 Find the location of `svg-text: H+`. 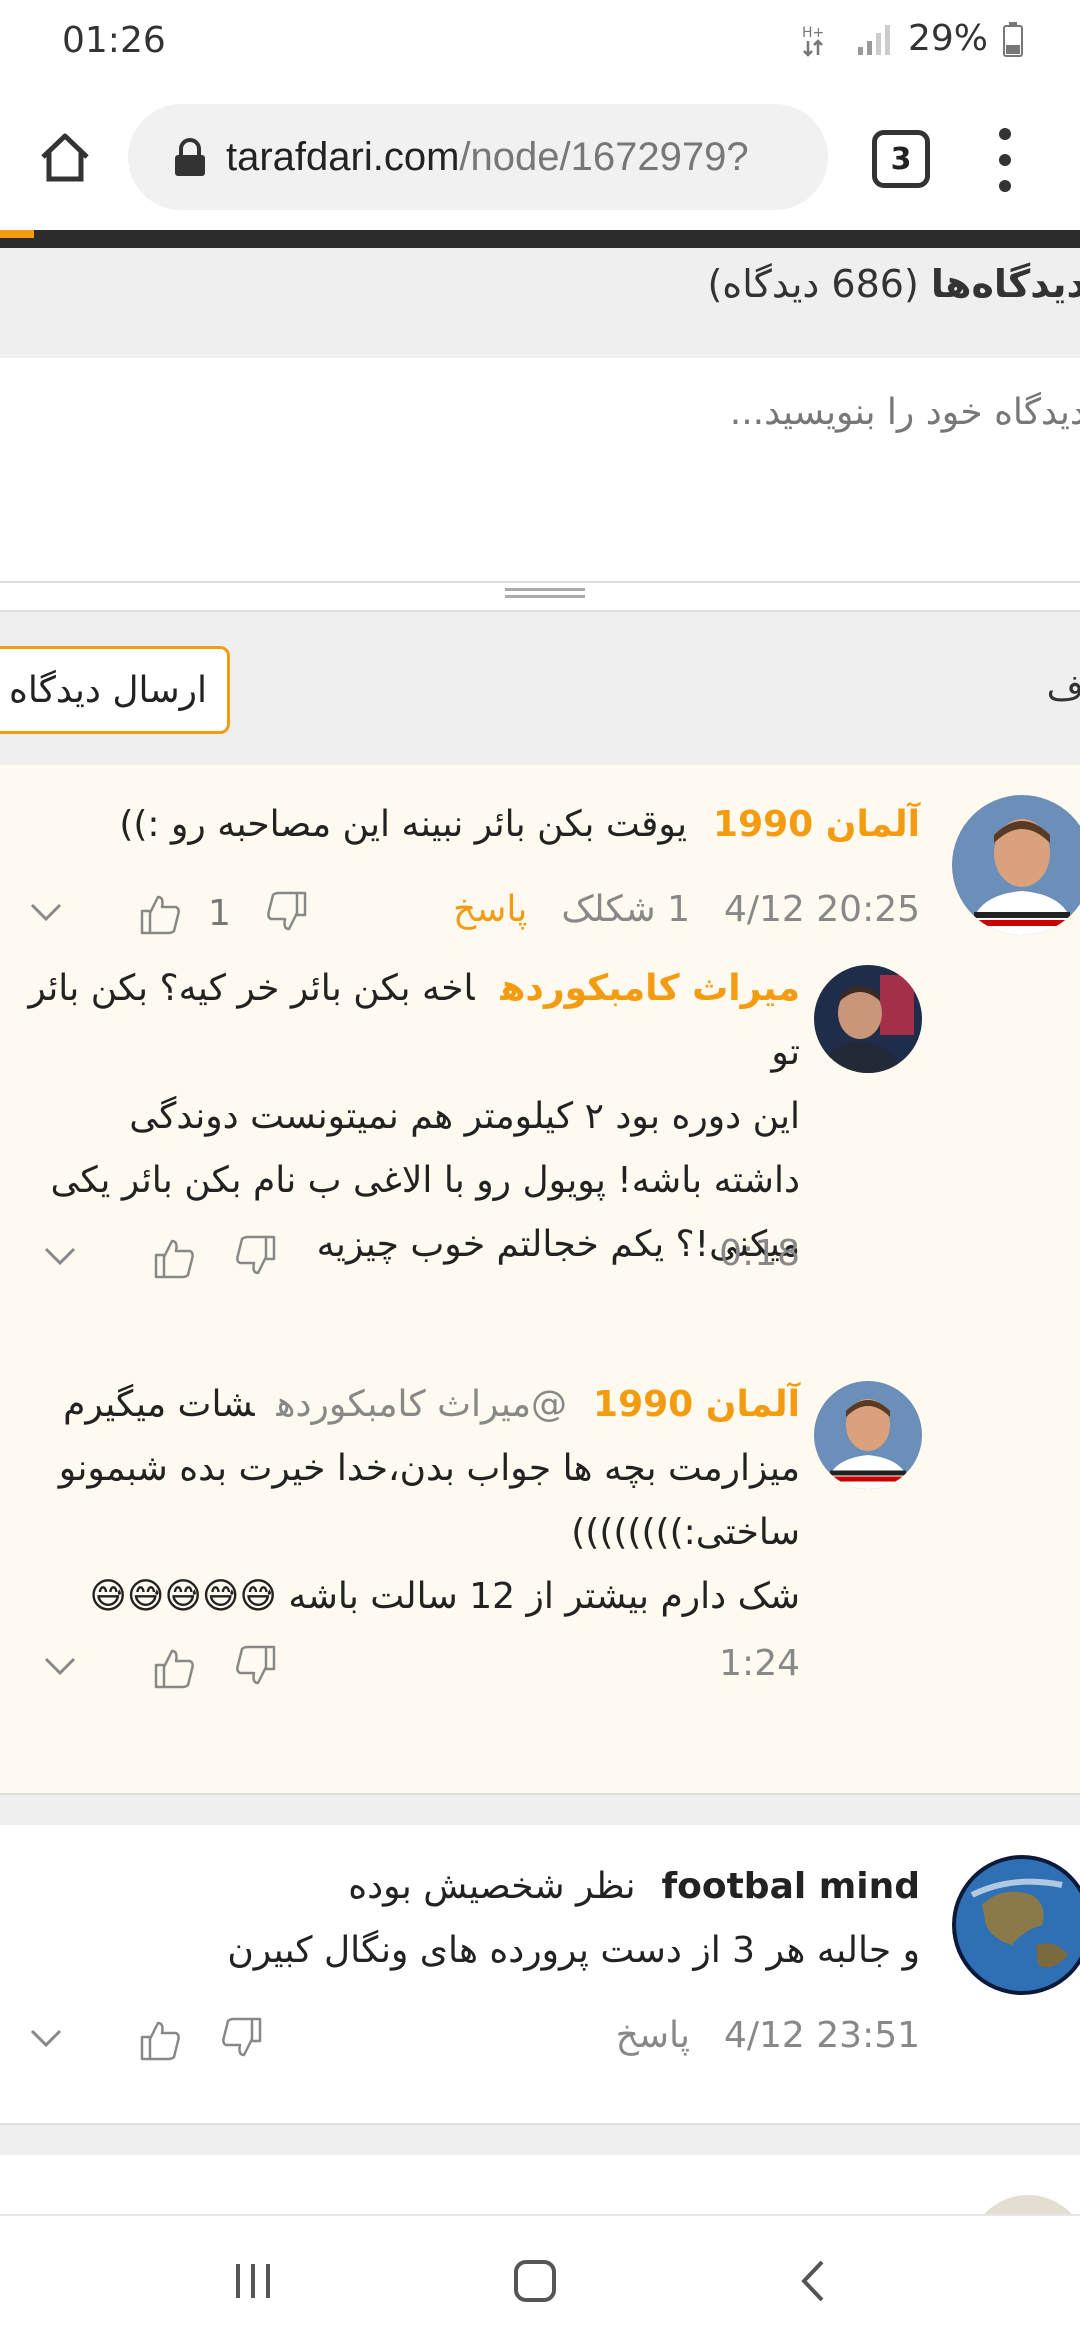

svg-text: H+ is located at coordinates (813, 33).